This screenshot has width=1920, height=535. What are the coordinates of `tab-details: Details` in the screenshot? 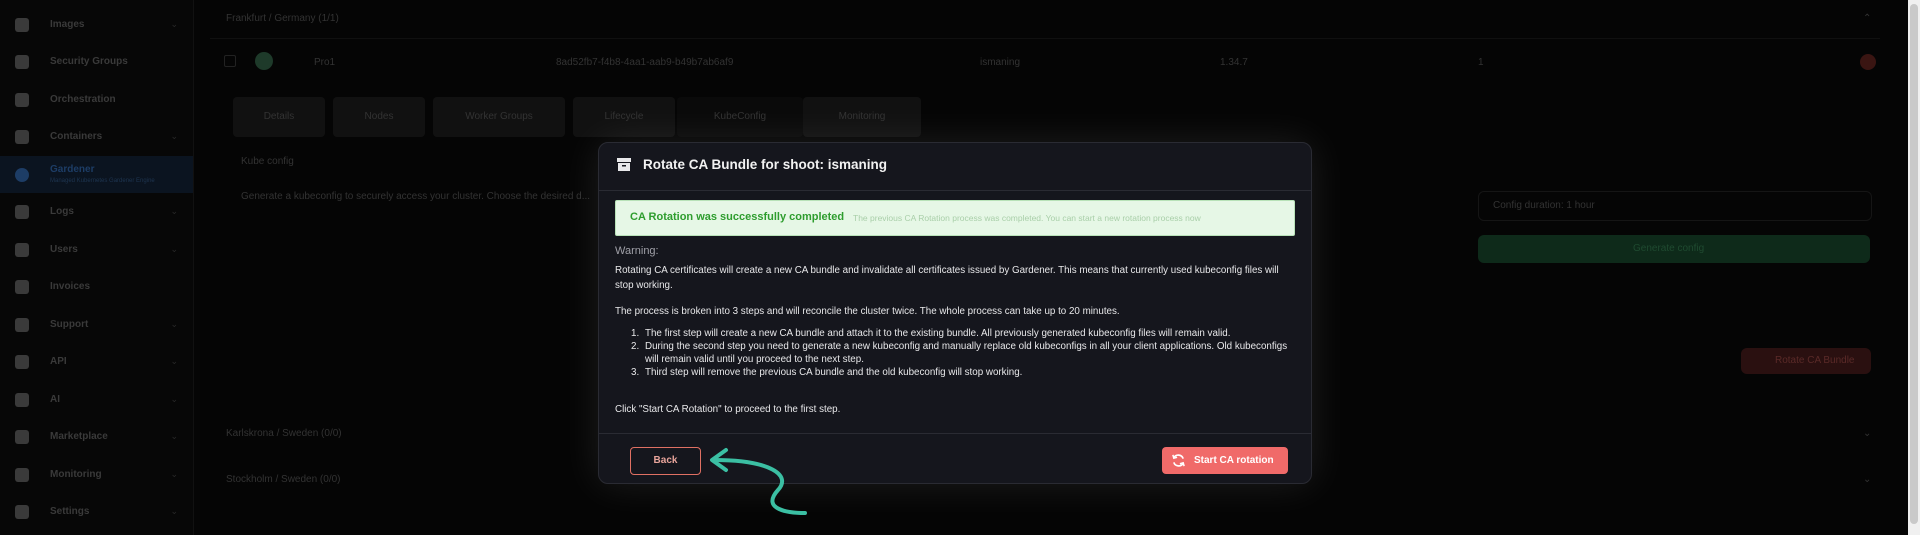 It's located at (279, 117).